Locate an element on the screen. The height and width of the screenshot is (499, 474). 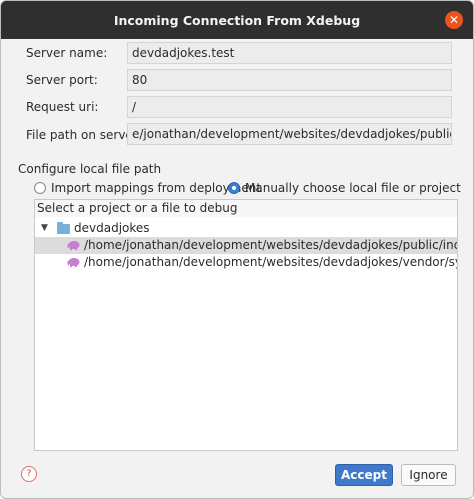
project-name: devdadjokes is located at coordinates (112, 228).